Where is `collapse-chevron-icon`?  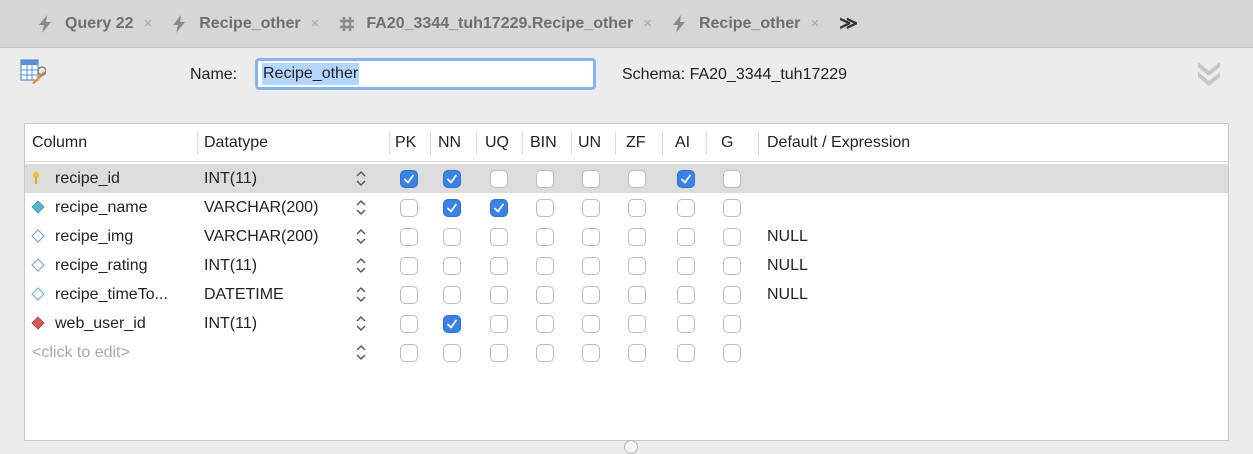 collapse-chevron-icon is located at coordinates (1209, 74).